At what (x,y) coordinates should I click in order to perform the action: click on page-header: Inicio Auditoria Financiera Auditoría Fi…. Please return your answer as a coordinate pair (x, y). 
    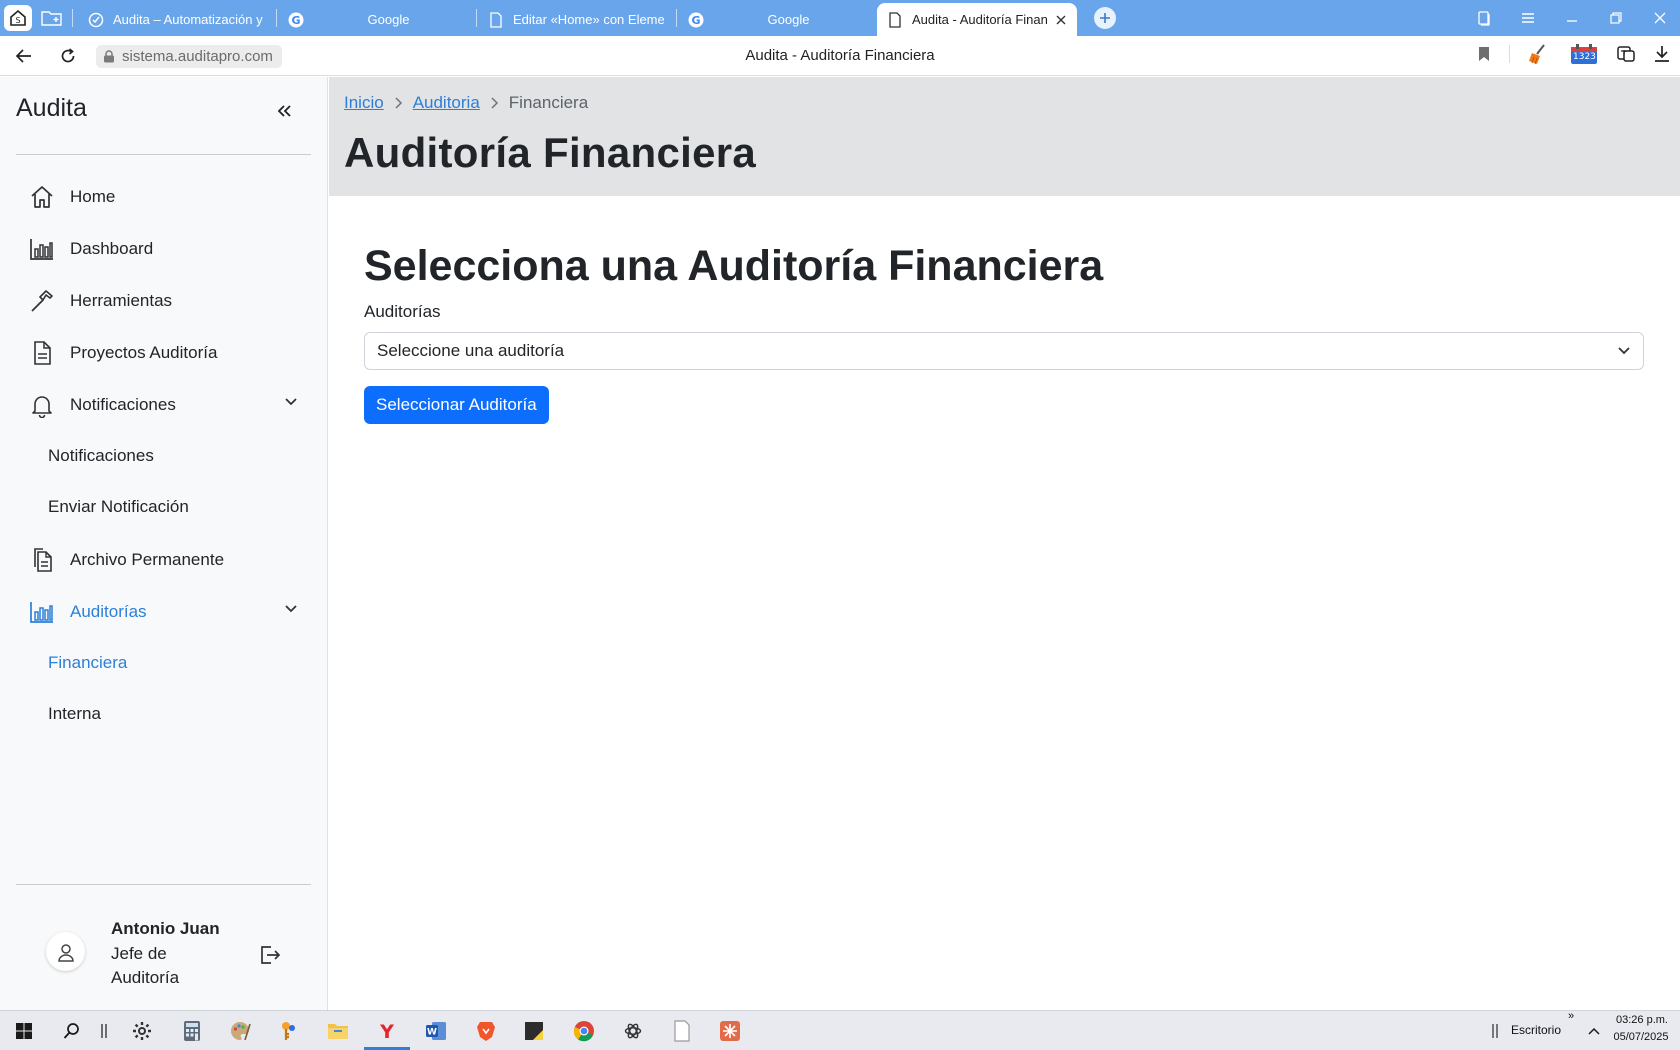
    Looking at the image, I should click on (1004, 136).